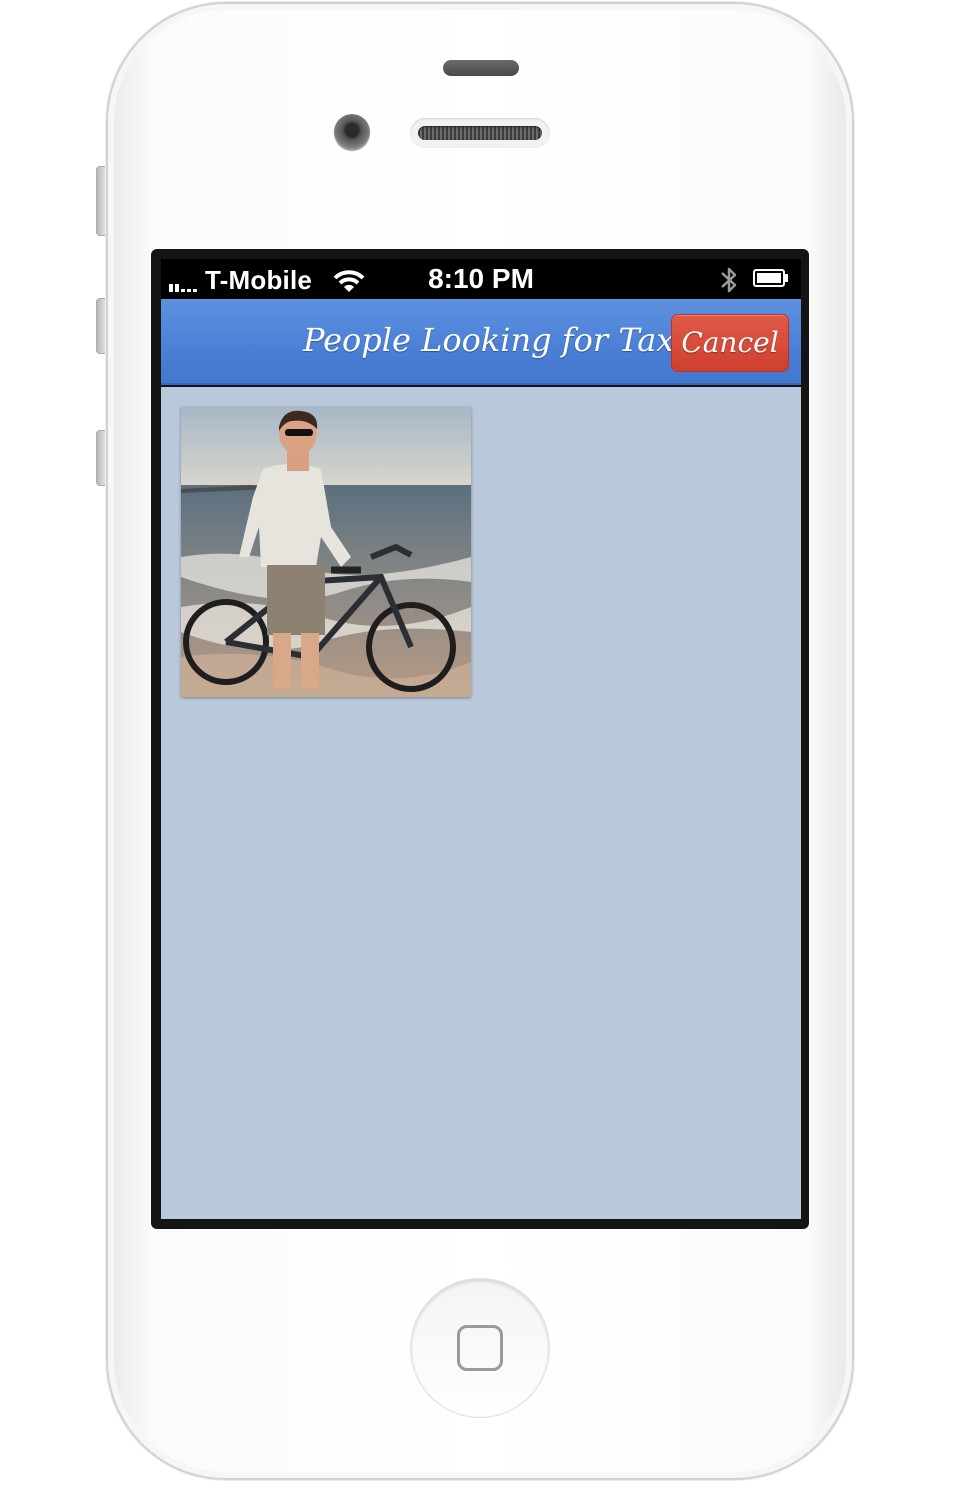 The width and height of the screenshot is (960, 1488). Describe the element at coordinates (770, 278) in the screenshot. I see `battery-icon` at that location.